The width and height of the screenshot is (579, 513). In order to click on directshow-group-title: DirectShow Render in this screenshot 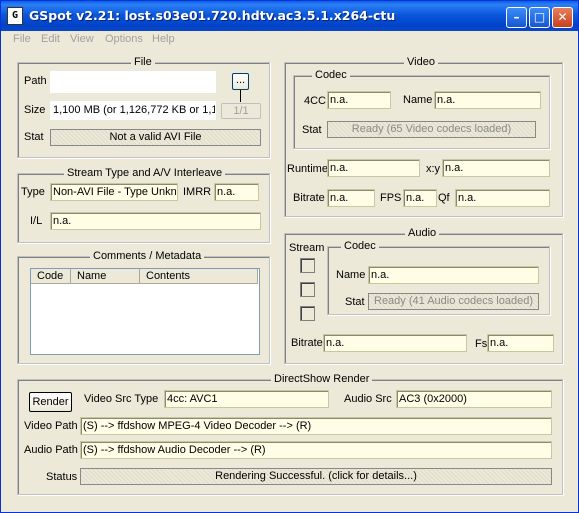, I will do `click(322, 379)`.